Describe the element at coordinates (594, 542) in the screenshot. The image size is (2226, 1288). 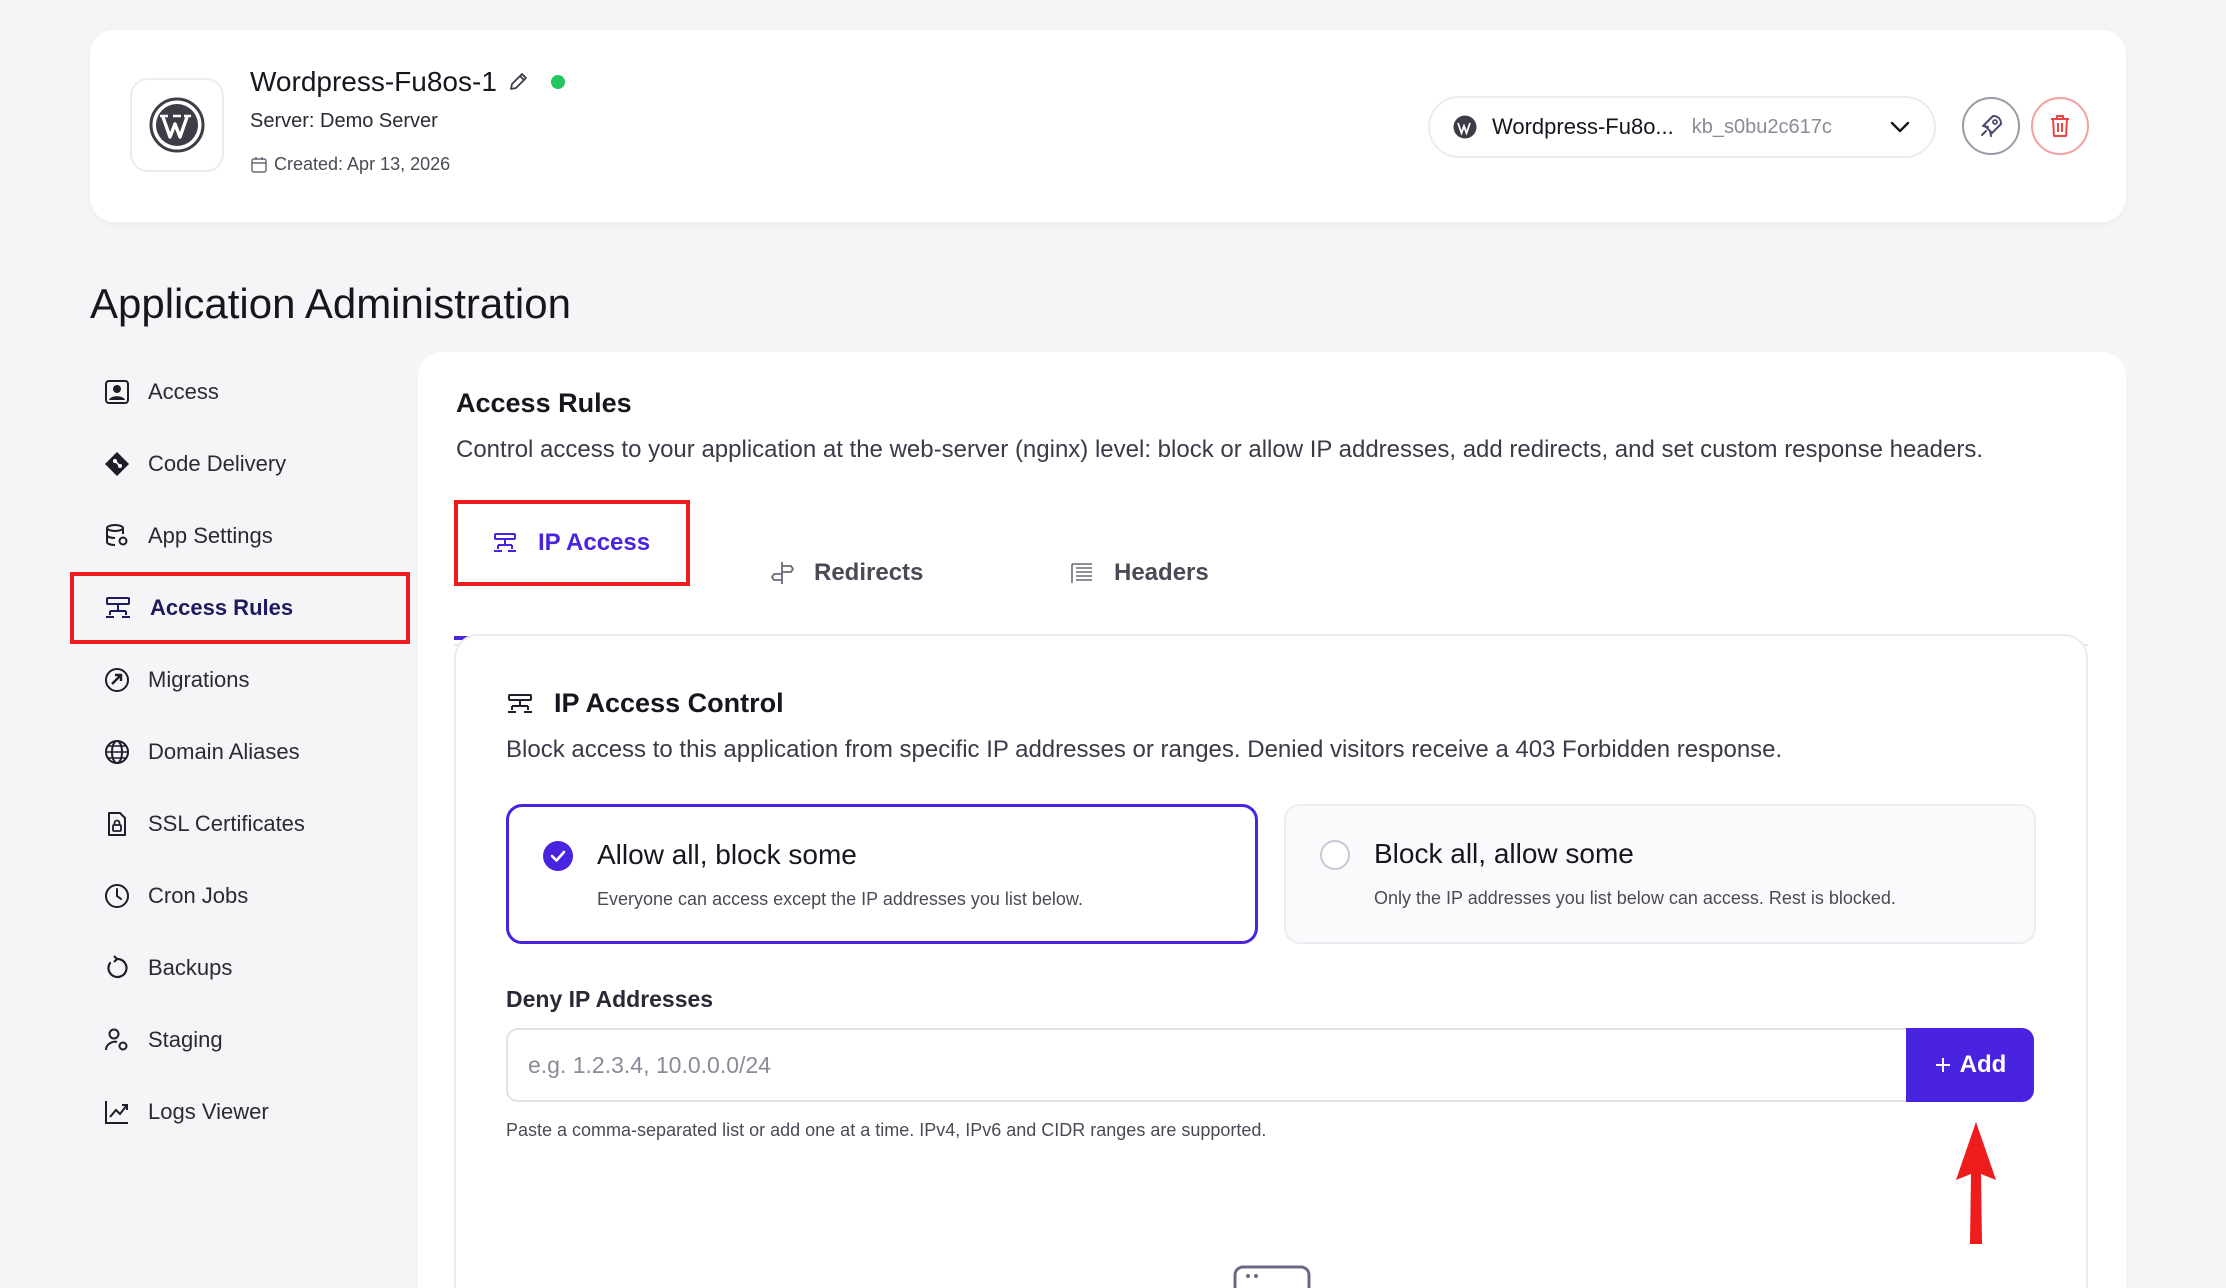
I see `tab-label: IP Access` at that location.